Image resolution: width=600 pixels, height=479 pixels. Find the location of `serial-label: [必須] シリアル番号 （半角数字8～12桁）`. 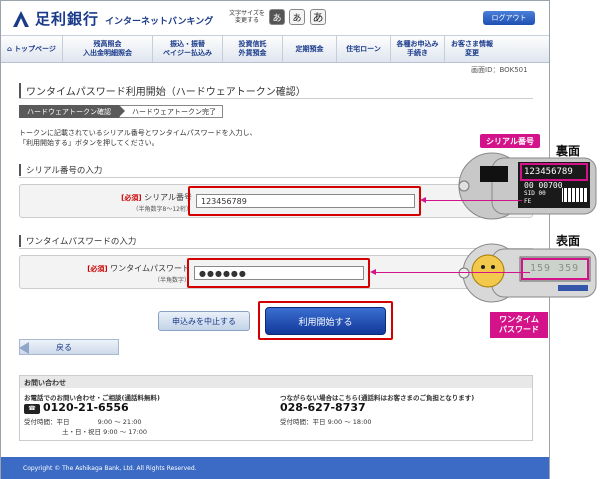

serial-label: [必須] シリアル番号 （半角数字8～12桁） is located at coordinates (136, 202).